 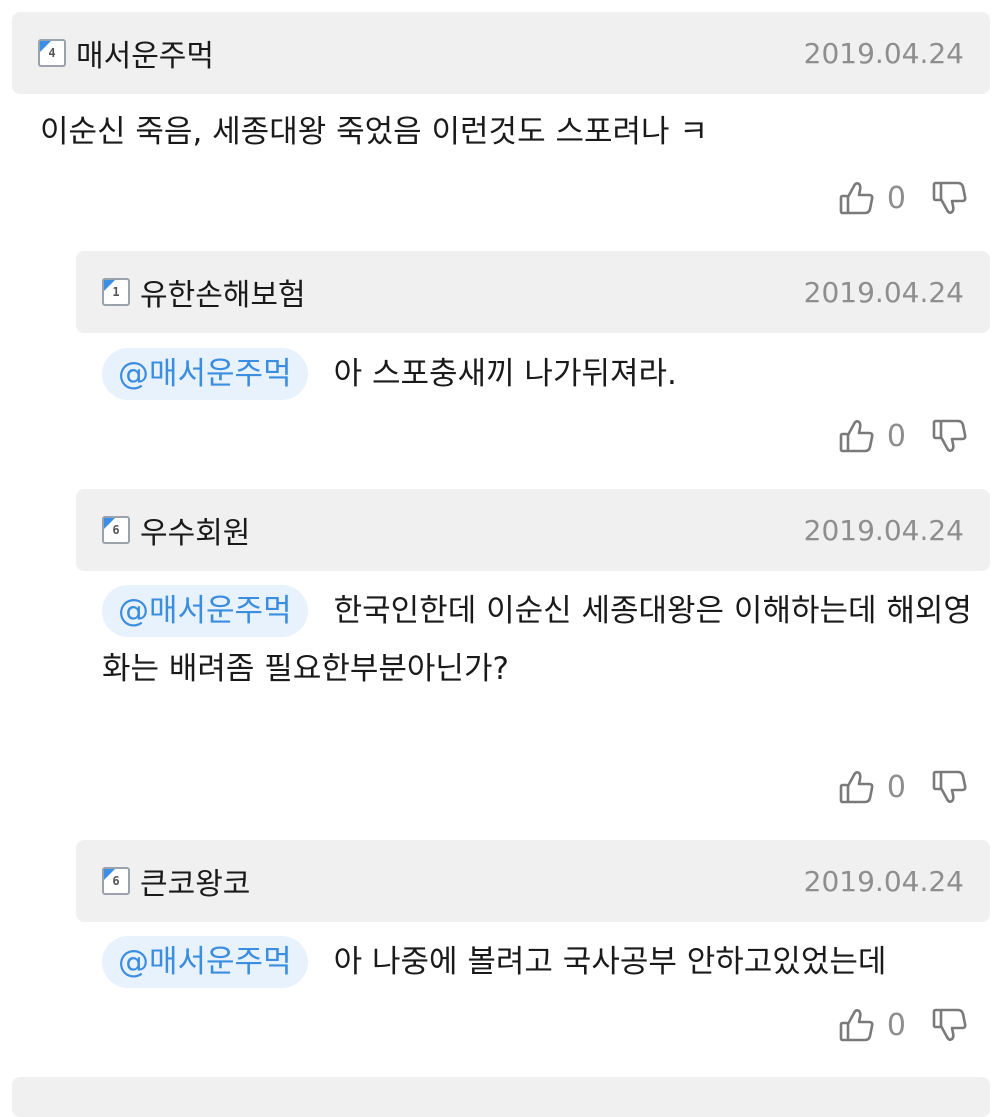 I want to click on reply-header: 6 우수회원 2019.04.24, so click(x=533, y=530).